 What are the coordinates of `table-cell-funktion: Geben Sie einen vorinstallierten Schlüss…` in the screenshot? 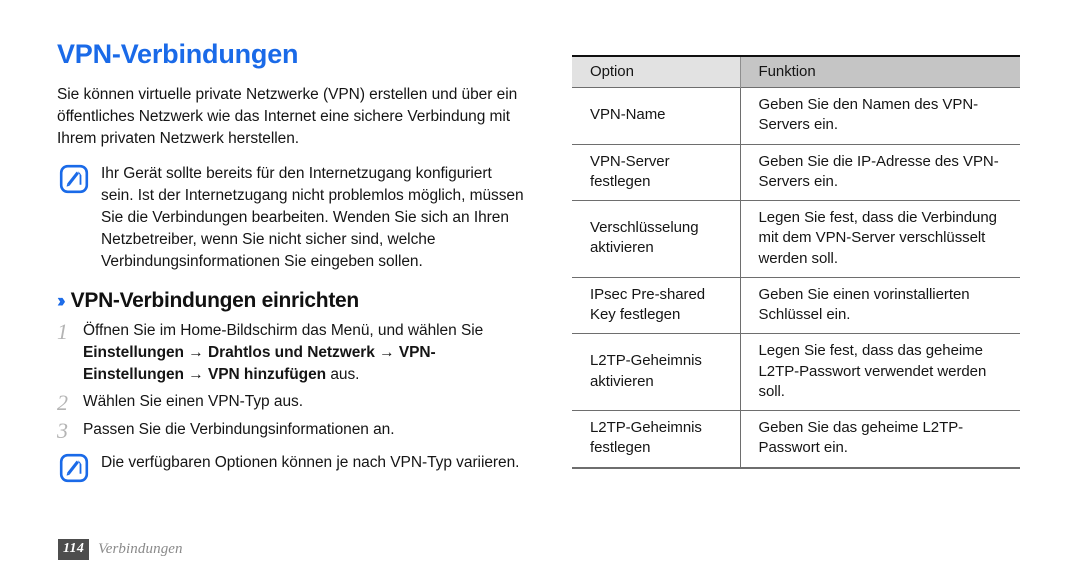 It's located at (879, 305).